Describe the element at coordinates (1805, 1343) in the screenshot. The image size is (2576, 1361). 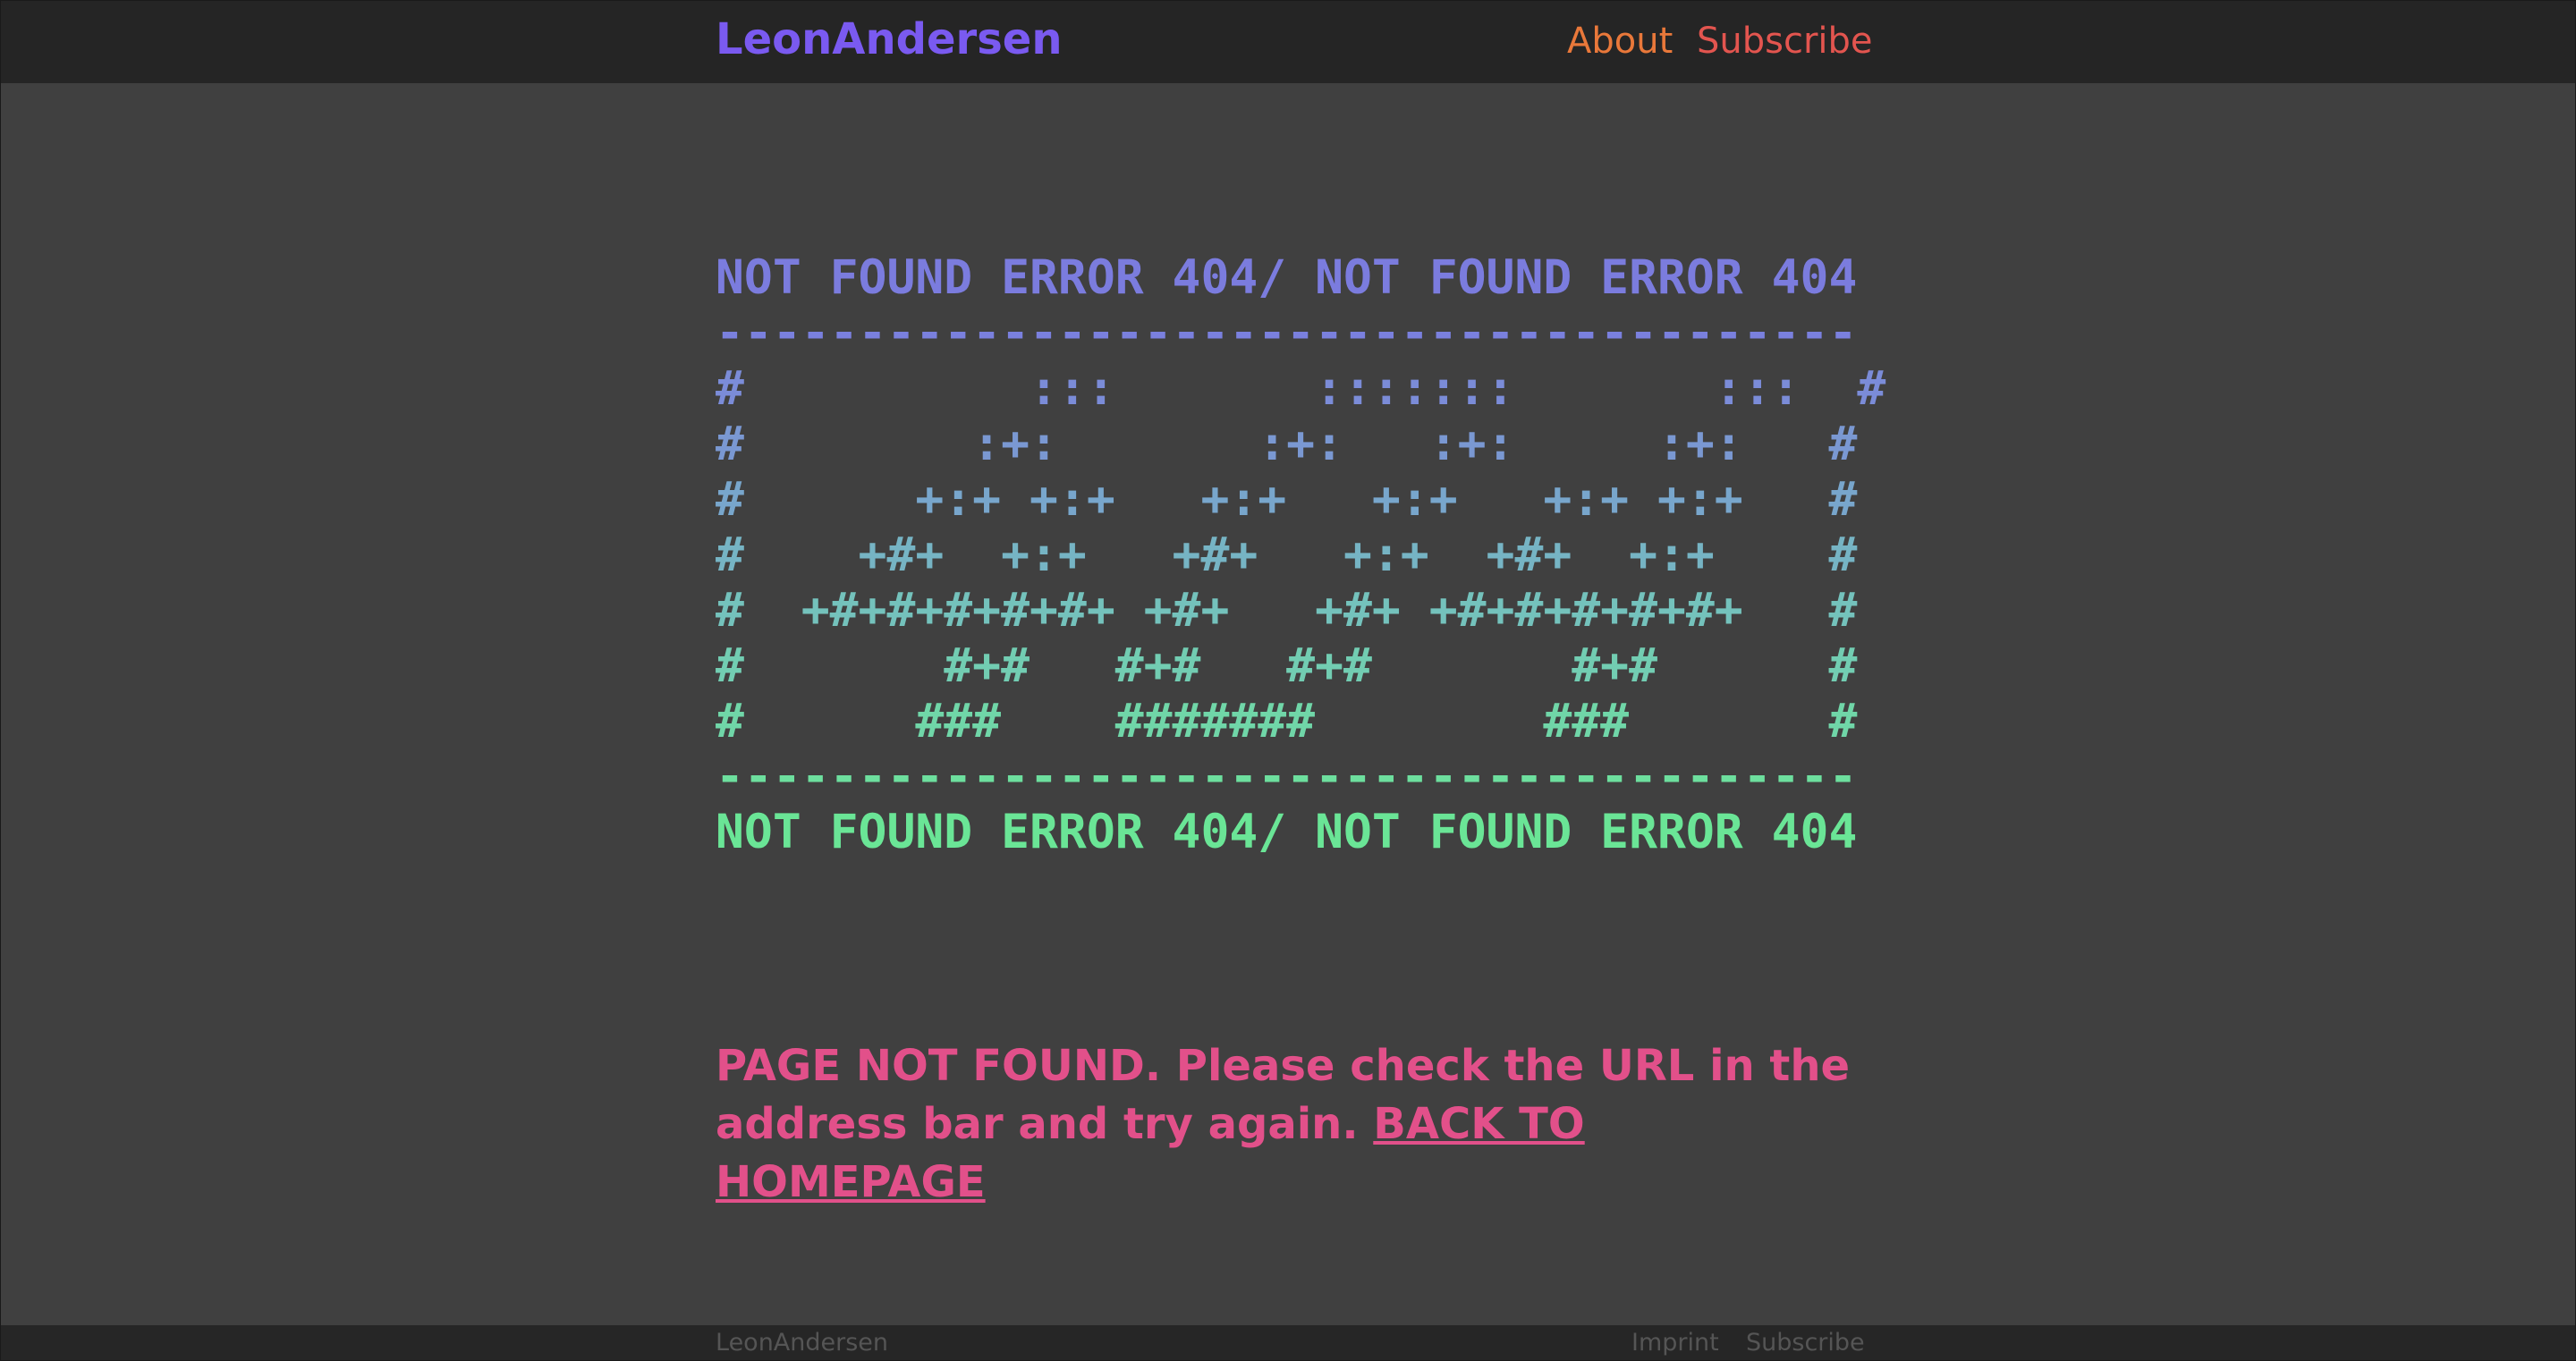
I see `footer-subscribe-link: Subscribe` at that location.